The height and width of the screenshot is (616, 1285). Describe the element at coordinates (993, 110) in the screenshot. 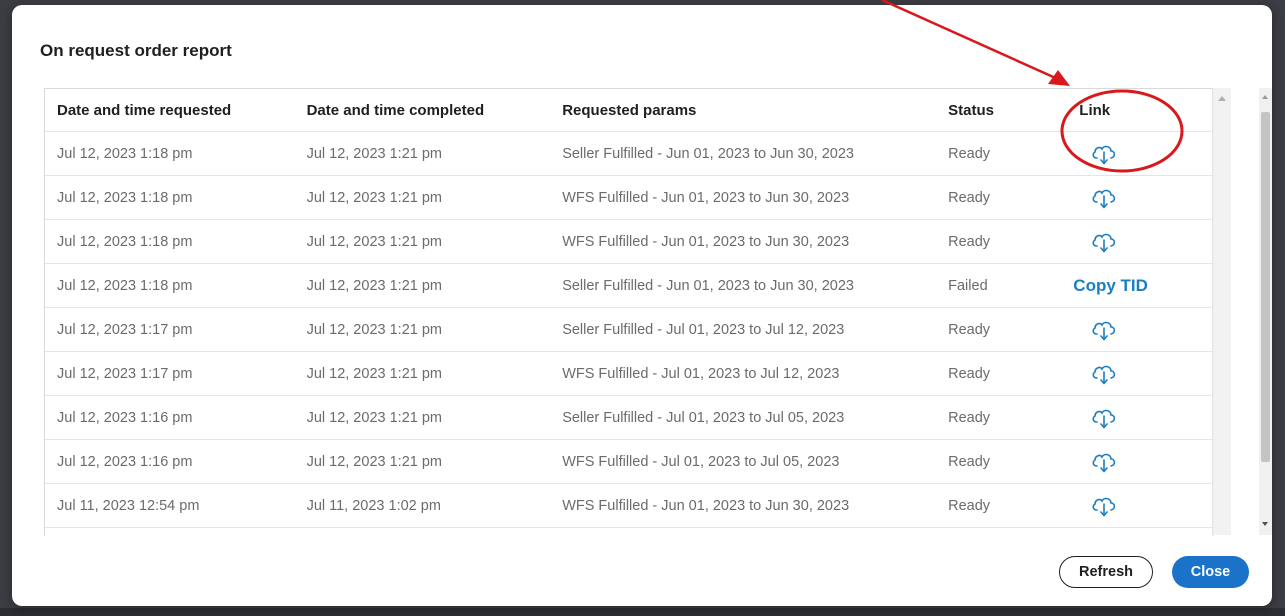

I see `header-status: Status` at that location.